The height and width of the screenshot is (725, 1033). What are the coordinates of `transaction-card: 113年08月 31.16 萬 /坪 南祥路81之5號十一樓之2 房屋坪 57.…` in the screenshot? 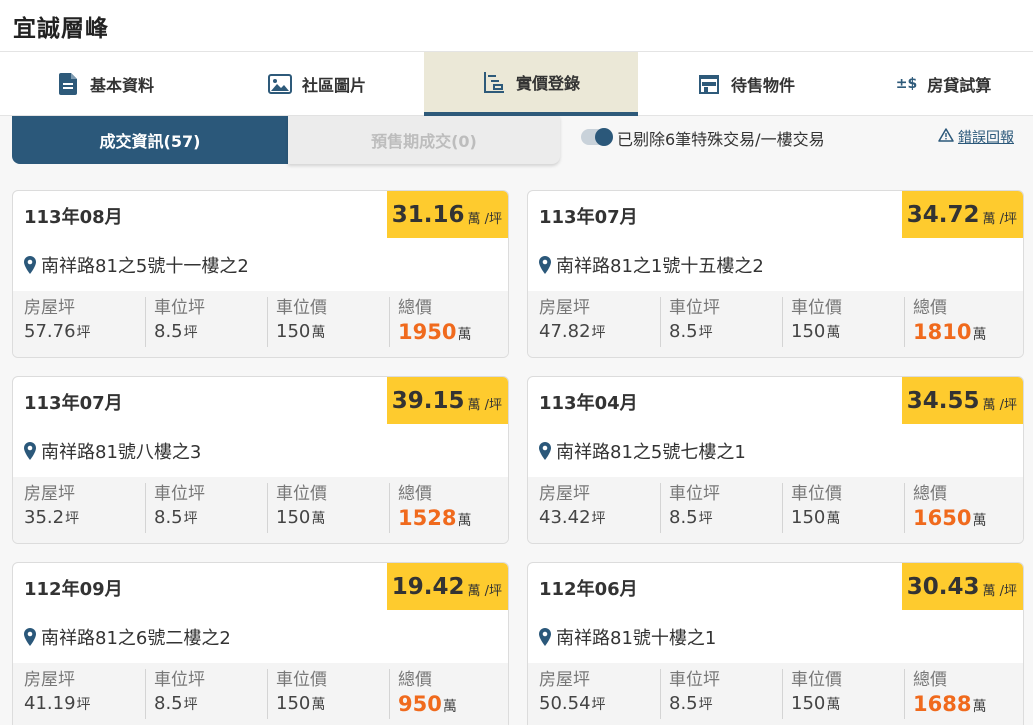 It's located at (260, 274).